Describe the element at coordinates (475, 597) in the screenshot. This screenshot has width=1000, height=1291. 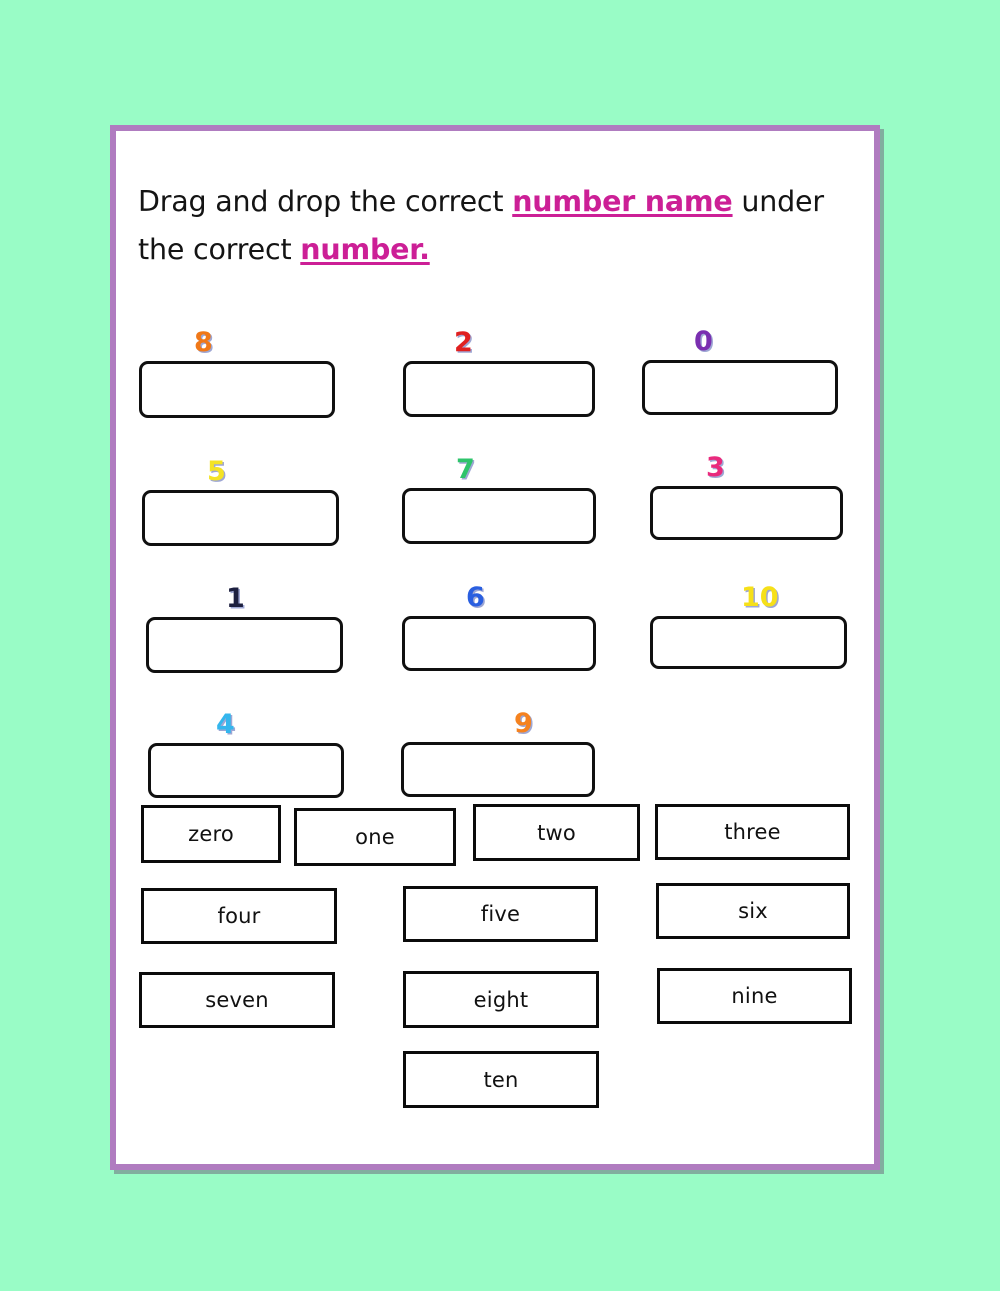
I see `number-label-6: 6` at that location.